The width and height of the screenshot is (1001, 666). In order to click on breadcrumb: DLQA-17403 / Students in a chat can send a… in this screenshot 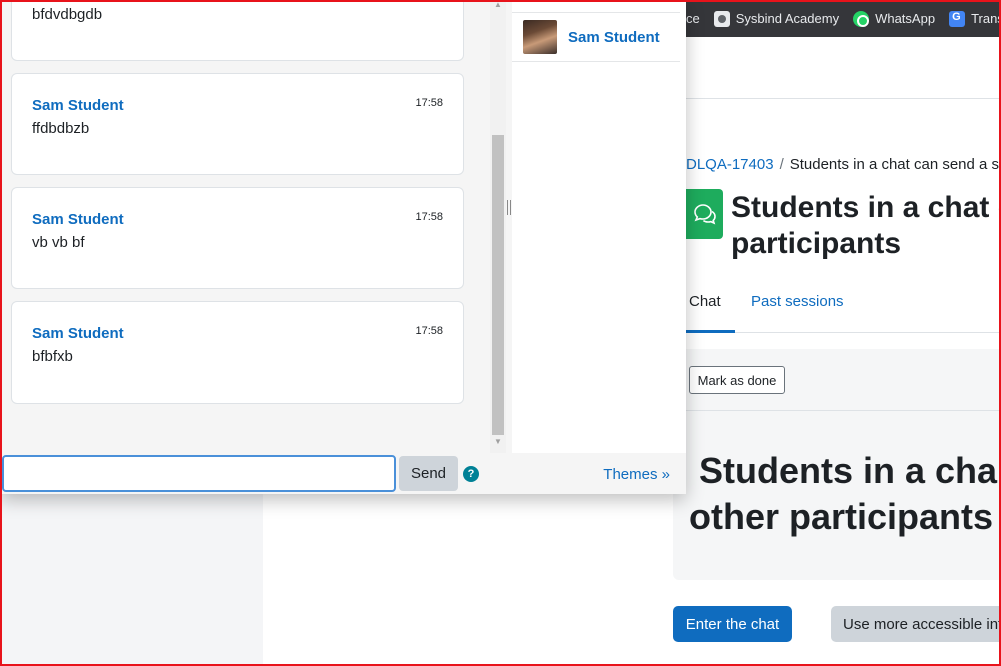, I will do `click(843, 164)`.